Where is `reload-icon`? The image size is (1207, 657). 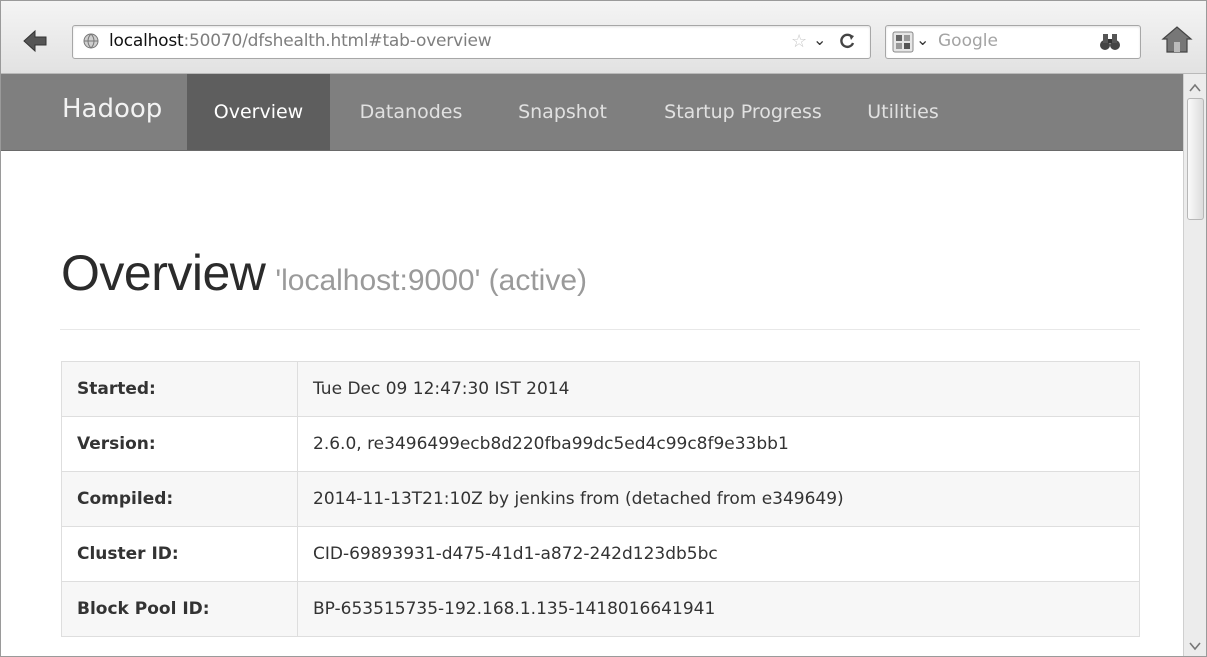 reload-icon is located at coordinates (847, 41).